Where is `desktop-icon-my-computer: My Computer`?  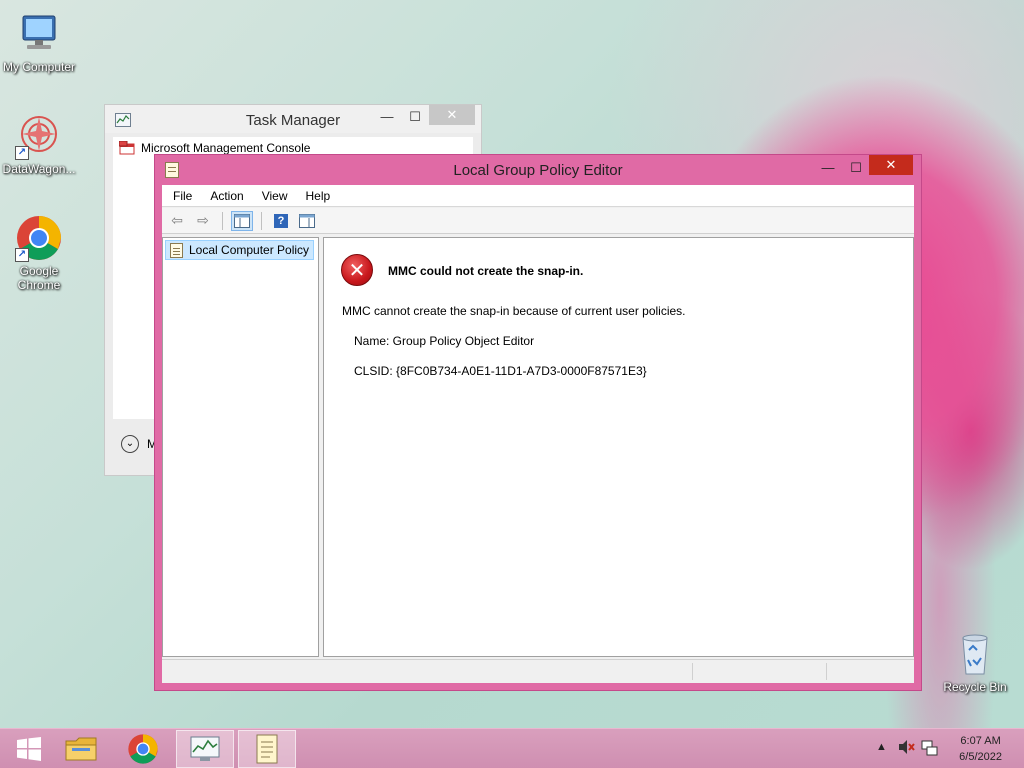 desktop-icon-my-computer: My Computer is located at coordinates (39, 42).